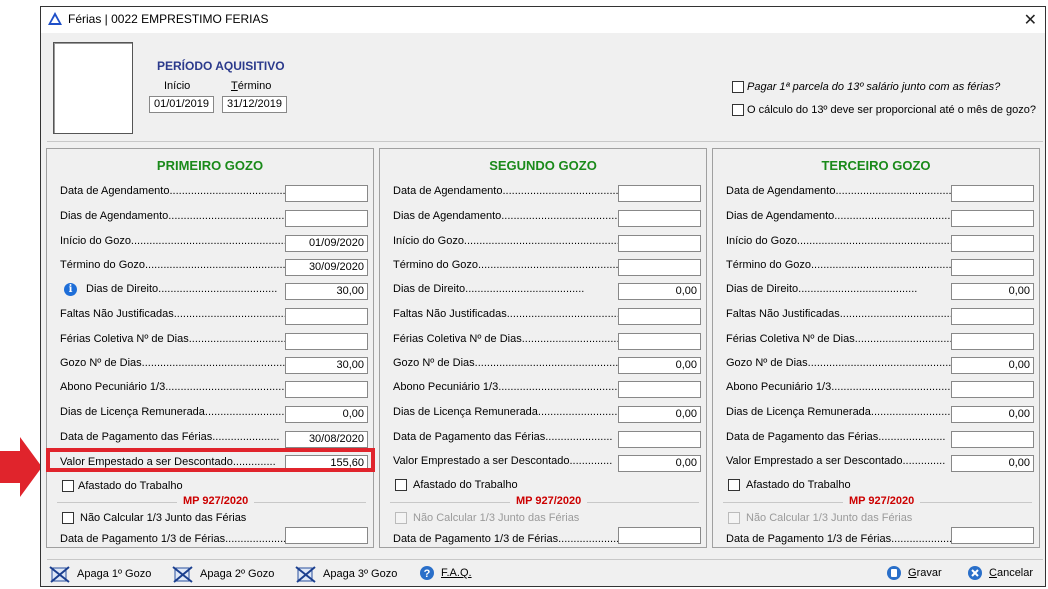  What do you see at coordinates (456, 573) in the screenshot?
I see `faq-label: F.A.Q.` at bounding box center [456, 573].